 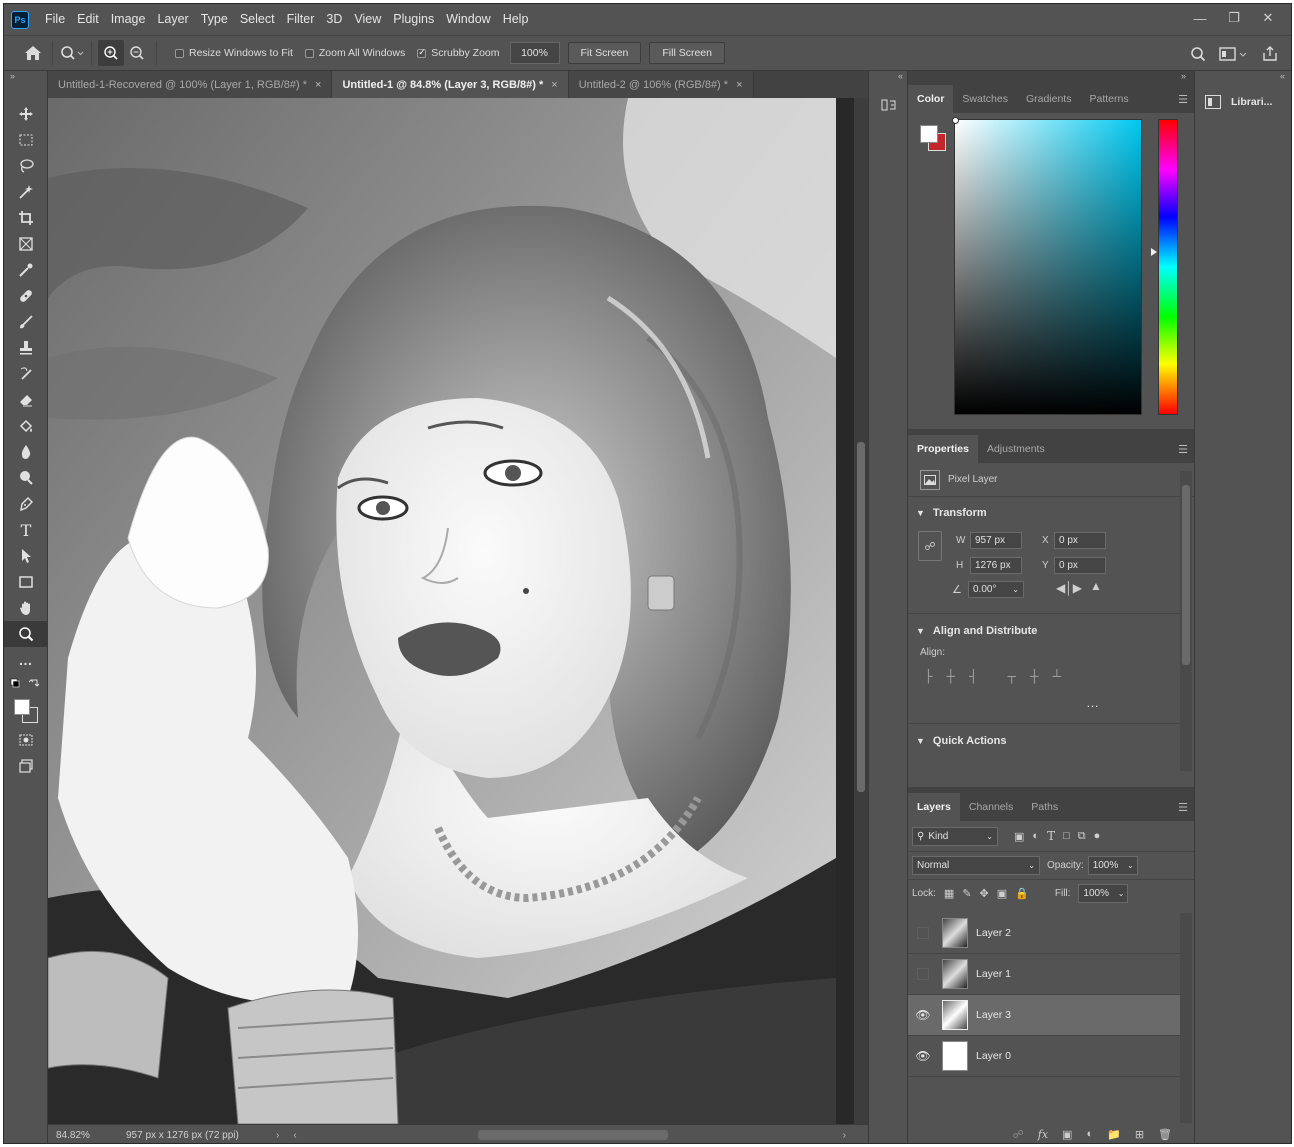 What do you see at coordinates (88, 19) in the screenshot?
I see `menu-edit: Edit` at bounding box center [88, 19].